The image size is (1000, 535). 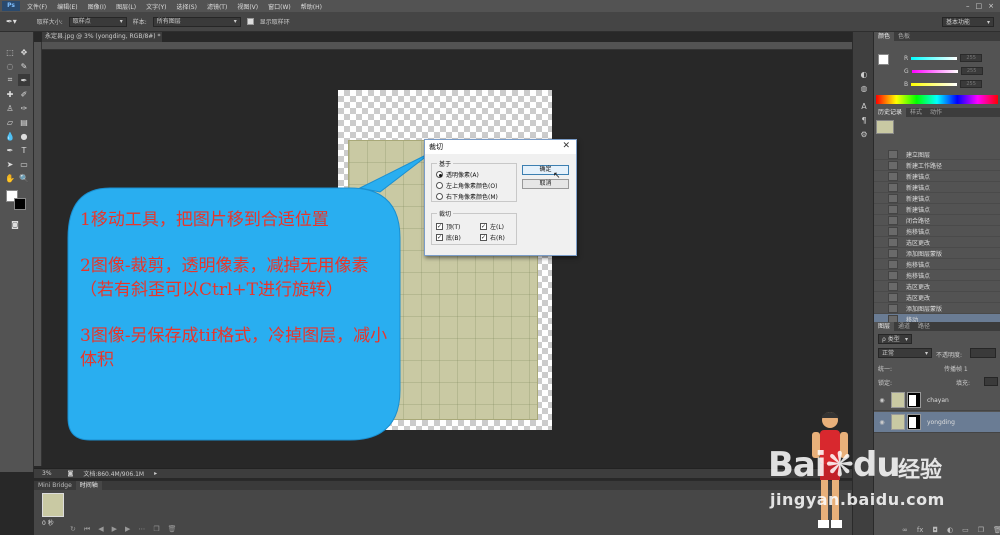 What do you see at coordinates (905, 530) in the screenshot?
I see `link-layers-icon: ∞` at bounding box center [905, 530].